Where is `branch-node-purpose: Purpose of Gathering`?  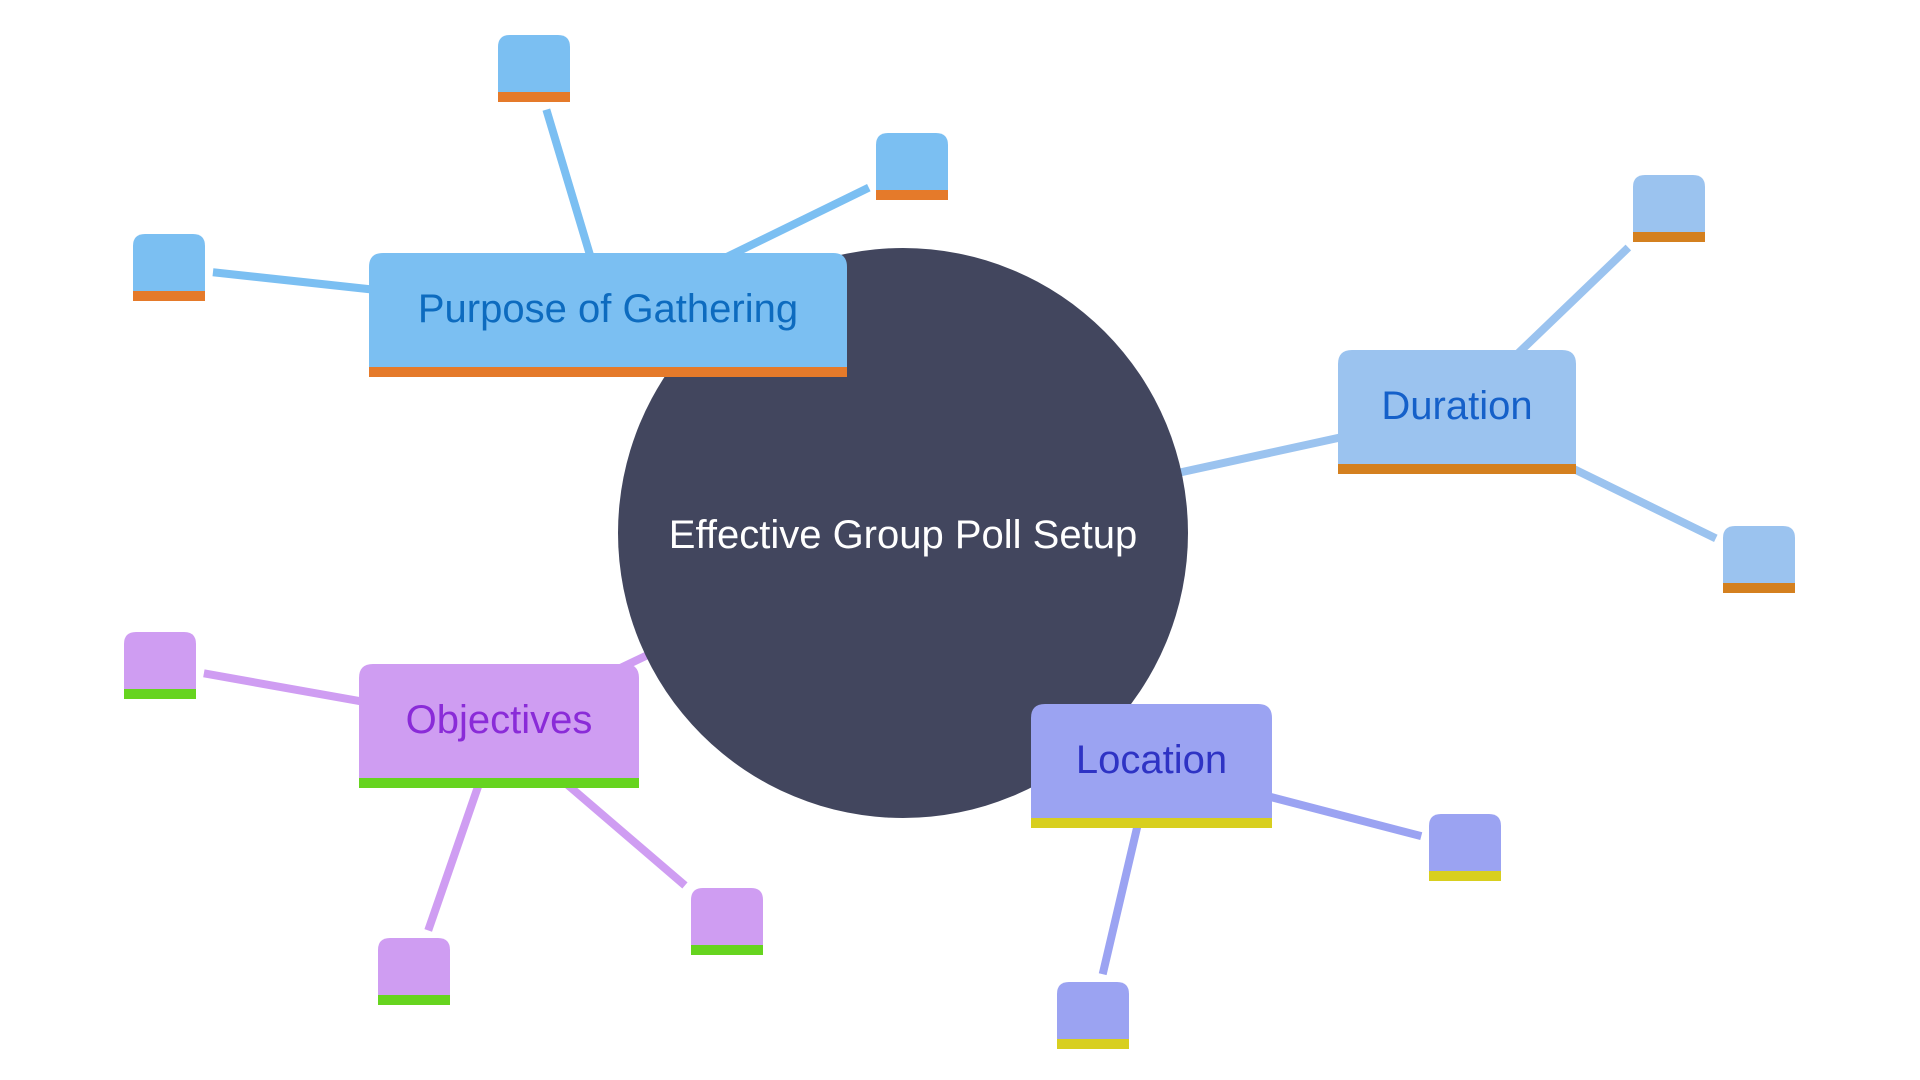
branch-node-purpose: Purpose of Gathering is located at coordinates (608, 315).